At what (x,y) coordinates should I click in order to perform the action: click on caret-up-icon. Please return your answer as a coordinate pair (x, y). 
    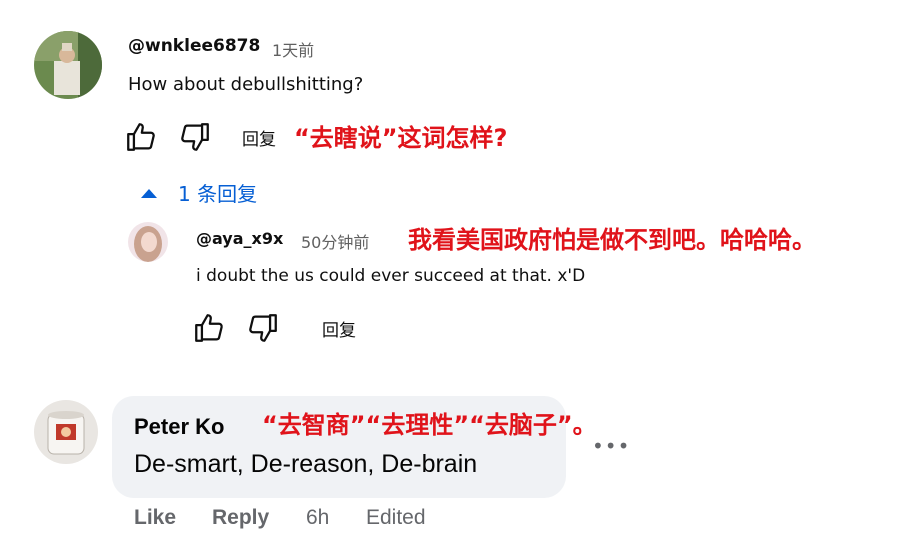
    Looking at the image, I should click on (149, 193).